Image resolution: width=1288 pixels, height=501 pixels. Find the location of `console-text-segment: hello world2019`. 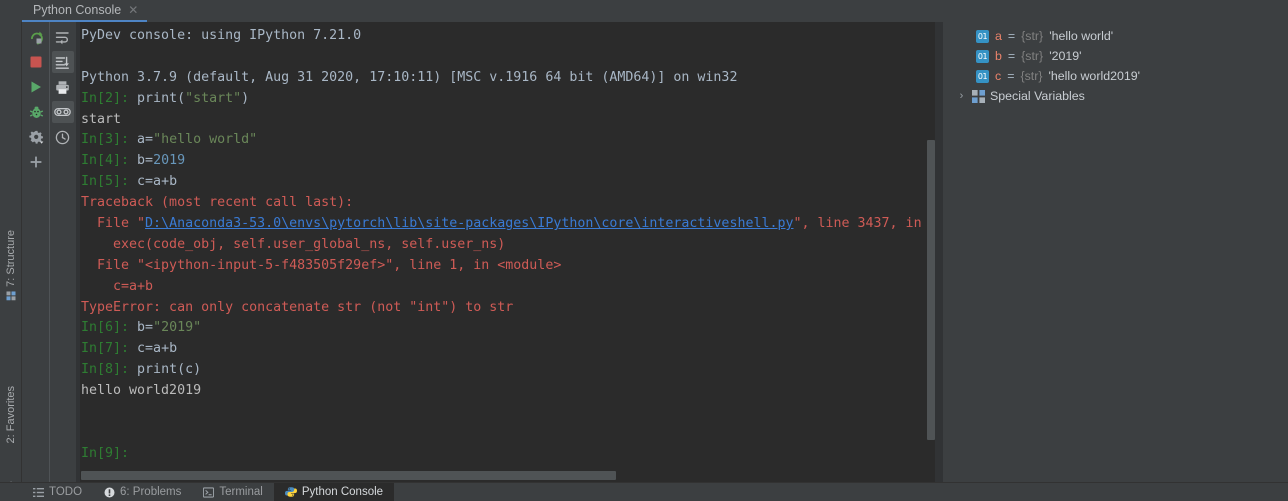

console-text-segment: hello world2019 is located at coordinates (141, 391).